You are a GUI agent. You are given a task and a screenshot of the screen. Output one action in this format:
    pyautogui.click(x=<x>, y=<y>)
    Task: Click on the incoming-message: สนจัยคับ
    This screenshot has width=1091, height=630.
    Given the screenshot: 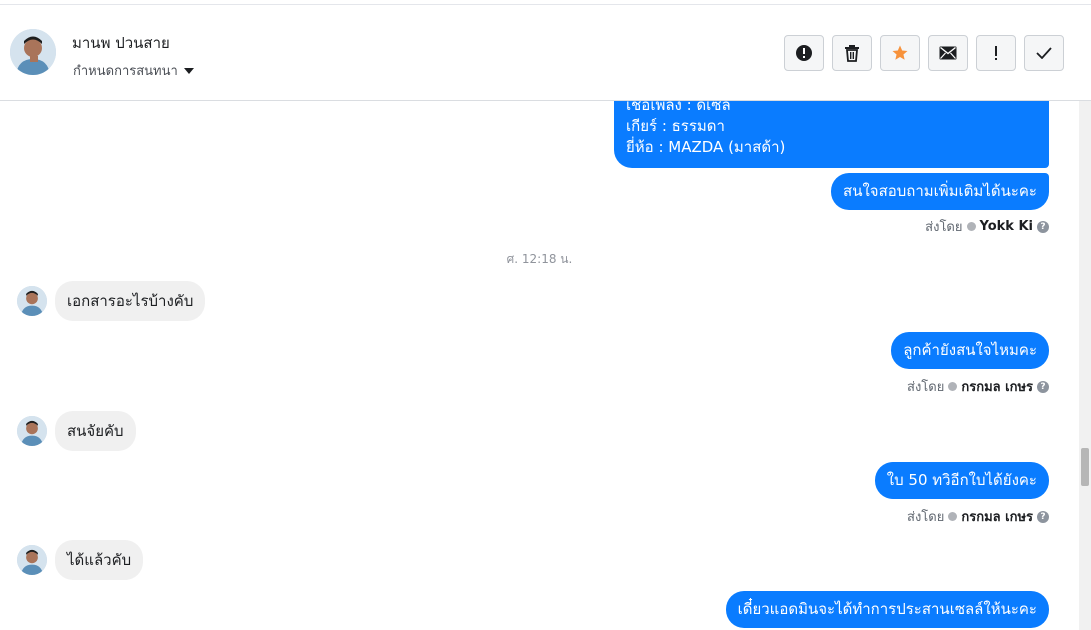 What is the action you would take?
    pyautogui.click(x=95, y=431)
    